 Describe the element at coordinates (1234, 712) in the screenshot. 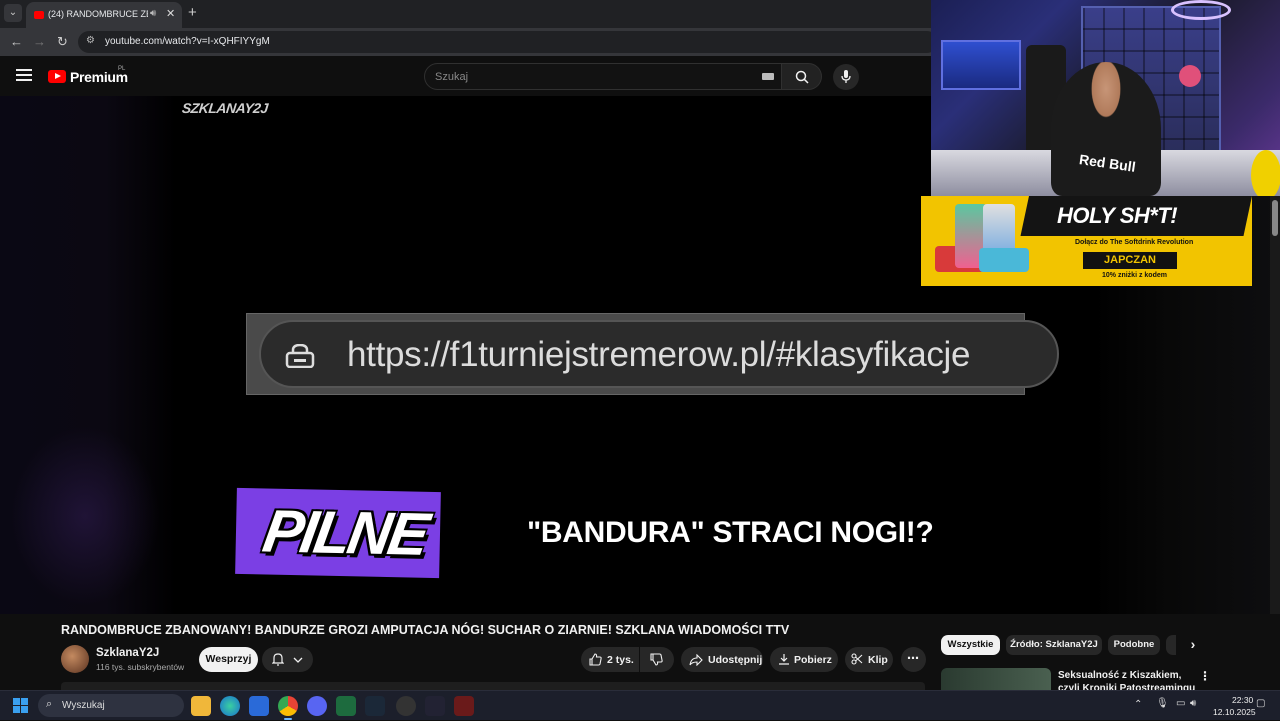

I see `clock-date: 12.10.2025` at that location.